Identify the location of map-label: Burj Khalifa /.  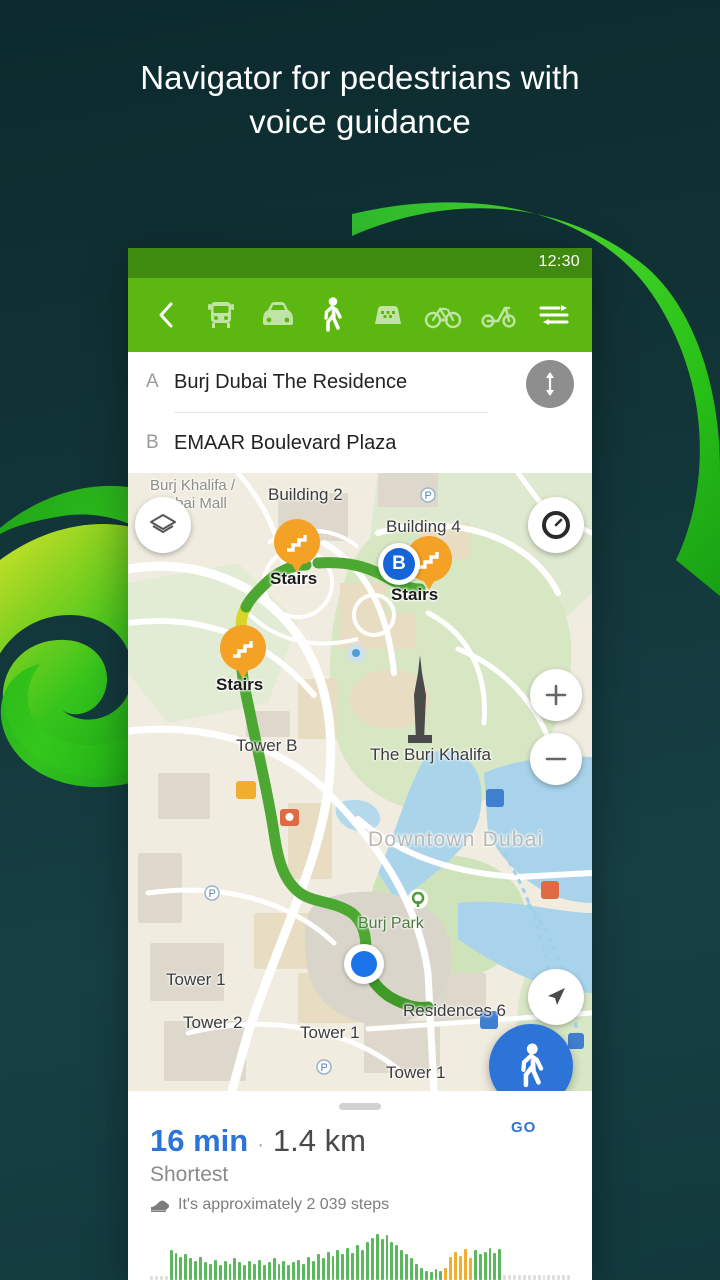
(193, 485).